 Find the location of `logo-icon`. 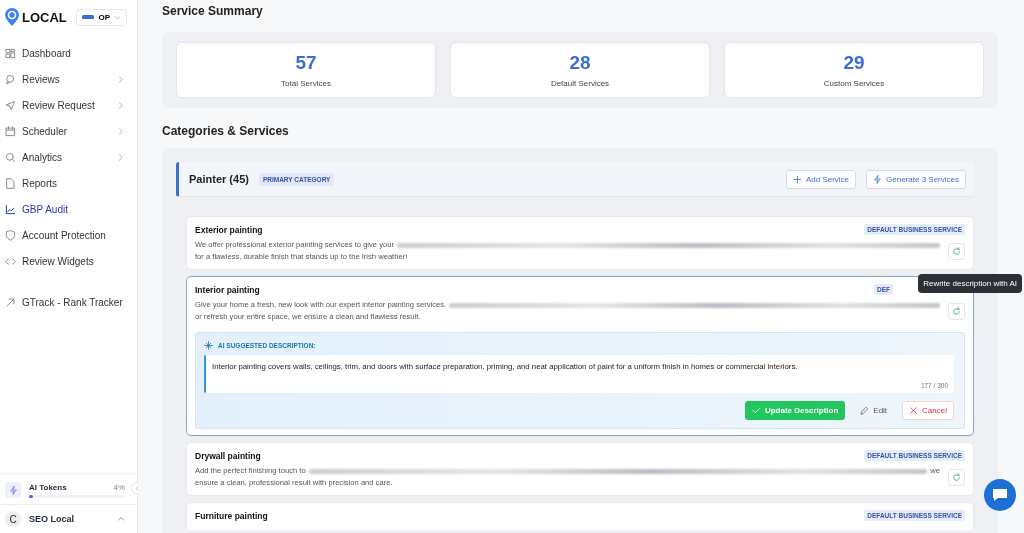

logo-icon is located at coordinates (12, 17).